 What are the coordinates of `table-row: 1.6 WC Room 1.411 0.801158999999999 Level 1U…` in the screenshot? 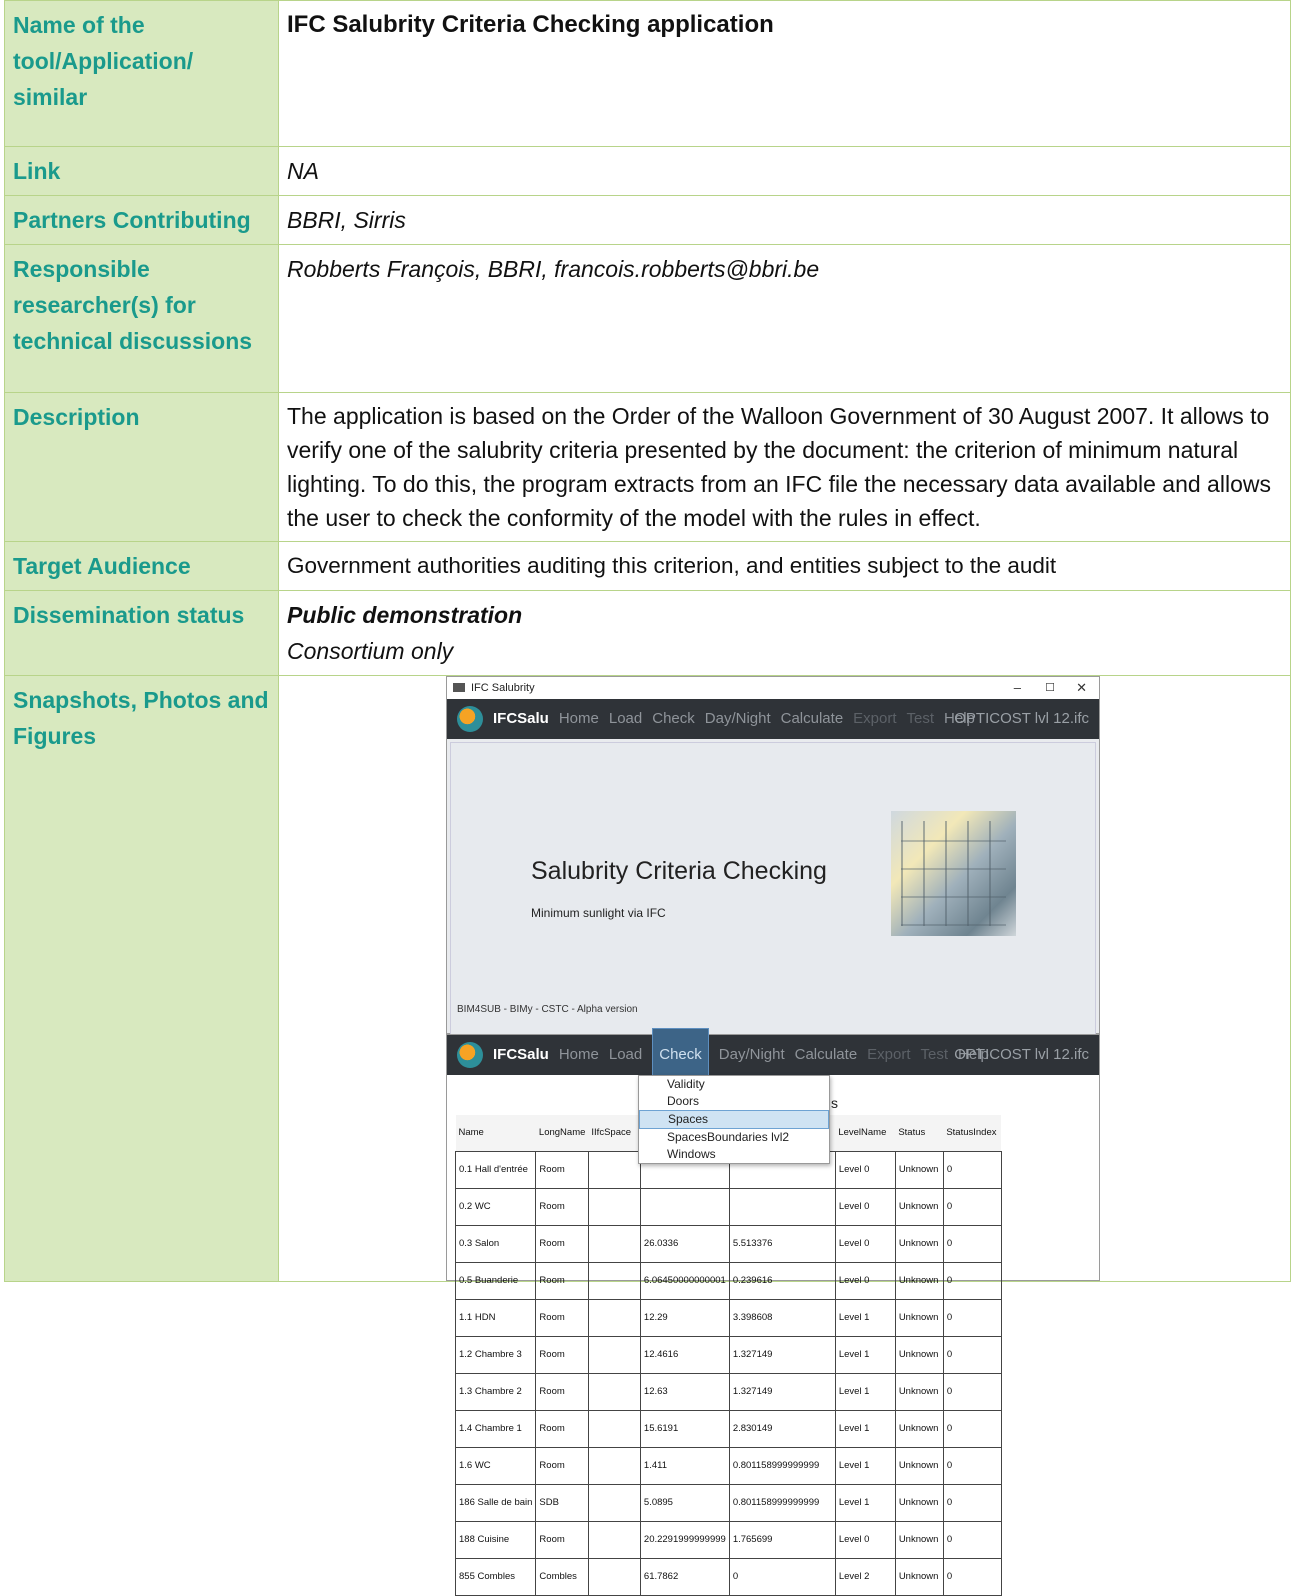 It's located at (728, 1466).